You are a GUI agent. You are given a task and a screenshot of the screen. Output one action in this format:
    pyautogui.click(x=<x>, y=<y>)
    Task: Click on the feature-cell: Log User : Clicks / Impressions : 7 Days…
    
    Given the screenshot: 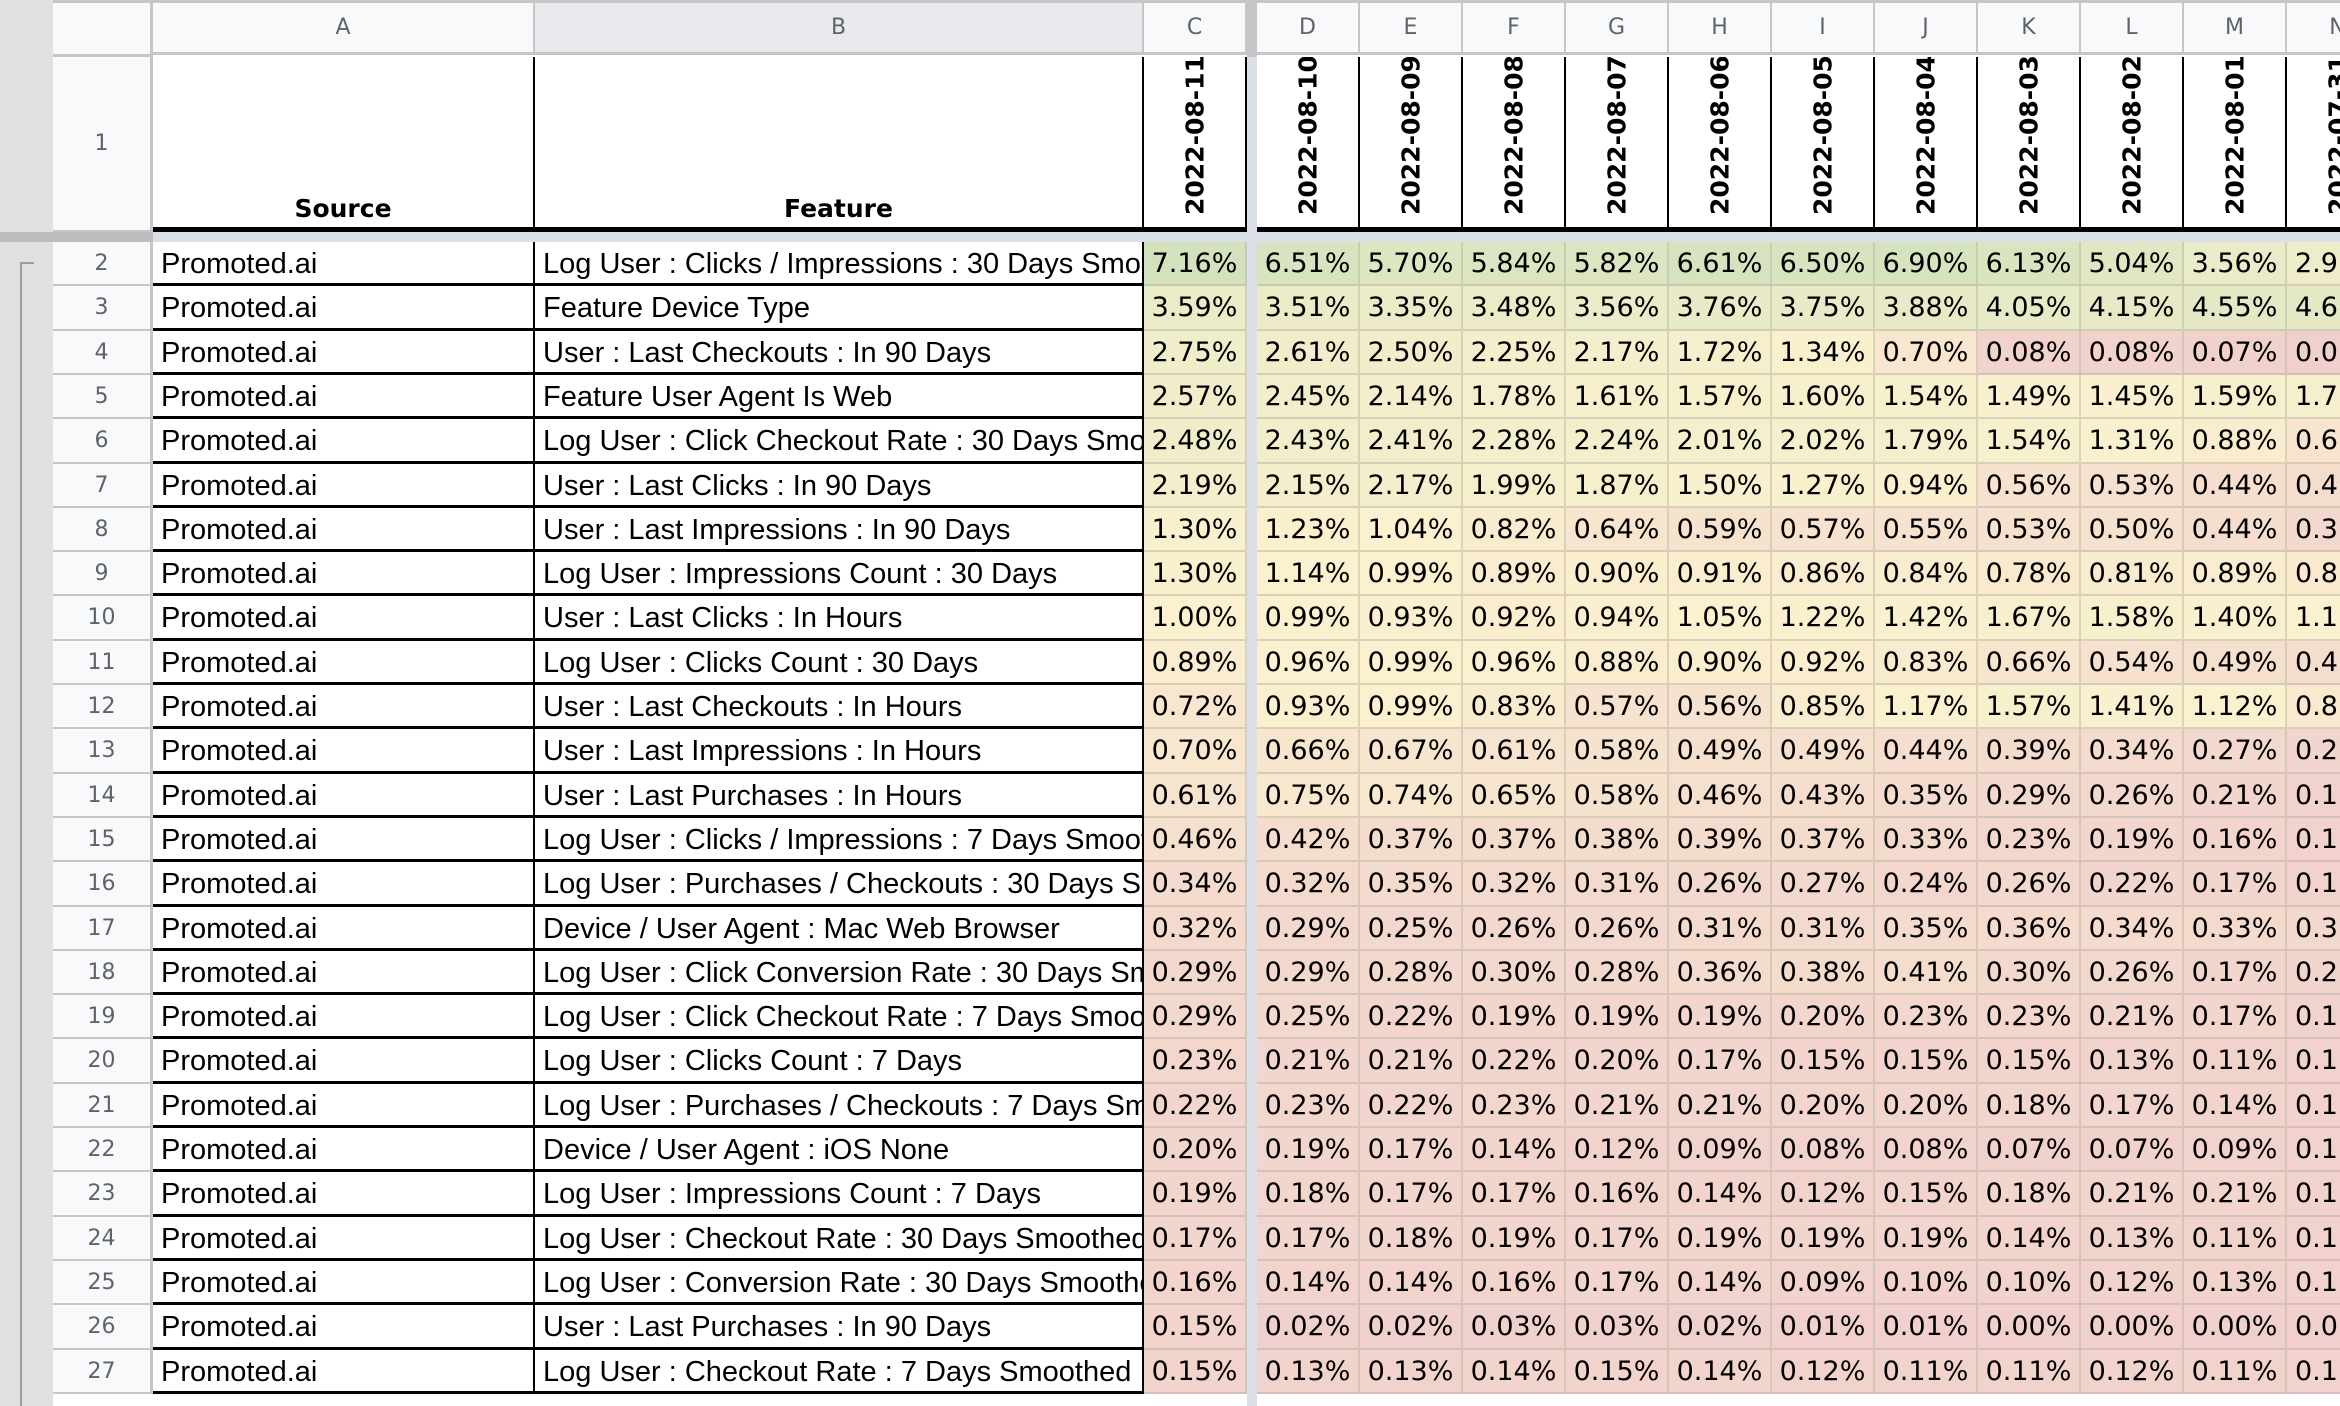 What is the action you would take?
    pyautogui.click(x=839, y=840)
    